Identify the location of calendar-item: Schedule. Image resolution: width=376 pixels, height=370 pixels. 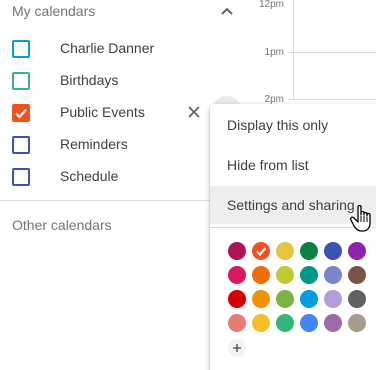
(105, 176).